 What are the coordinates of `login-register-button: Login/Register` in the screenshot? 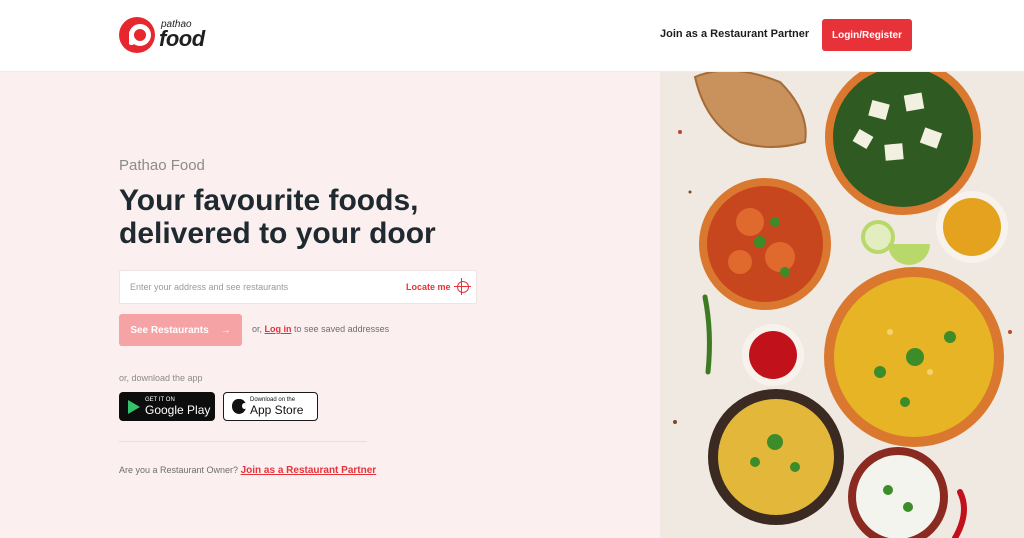 It's located at (867, 35).